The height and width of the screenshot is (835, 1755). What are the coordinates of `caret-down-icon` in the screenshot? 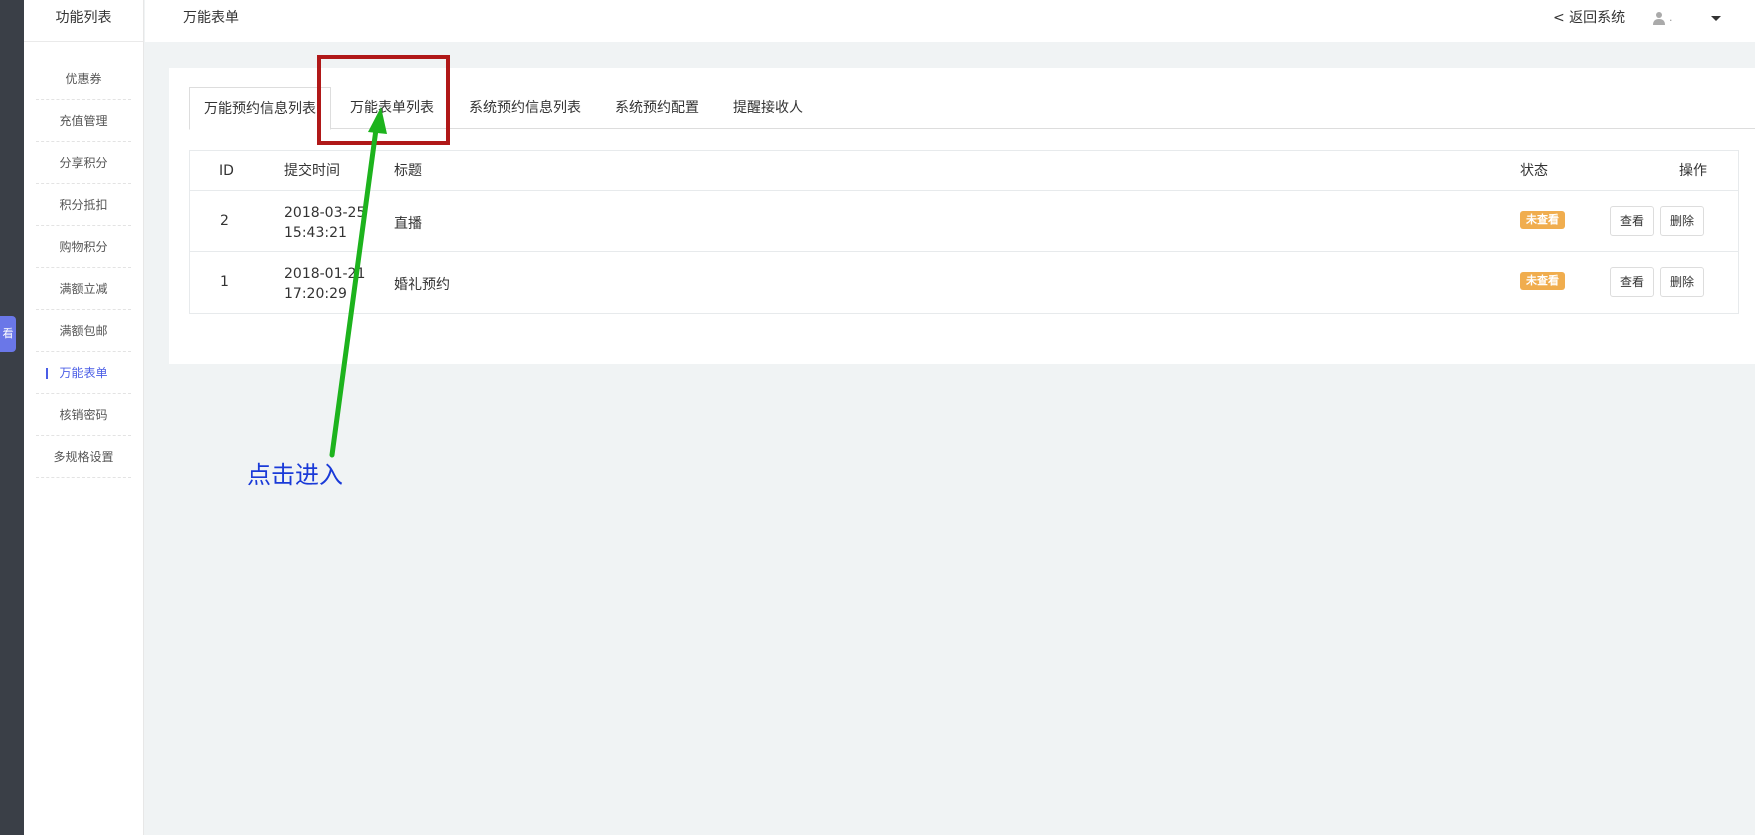 It's located at (1716, 18).